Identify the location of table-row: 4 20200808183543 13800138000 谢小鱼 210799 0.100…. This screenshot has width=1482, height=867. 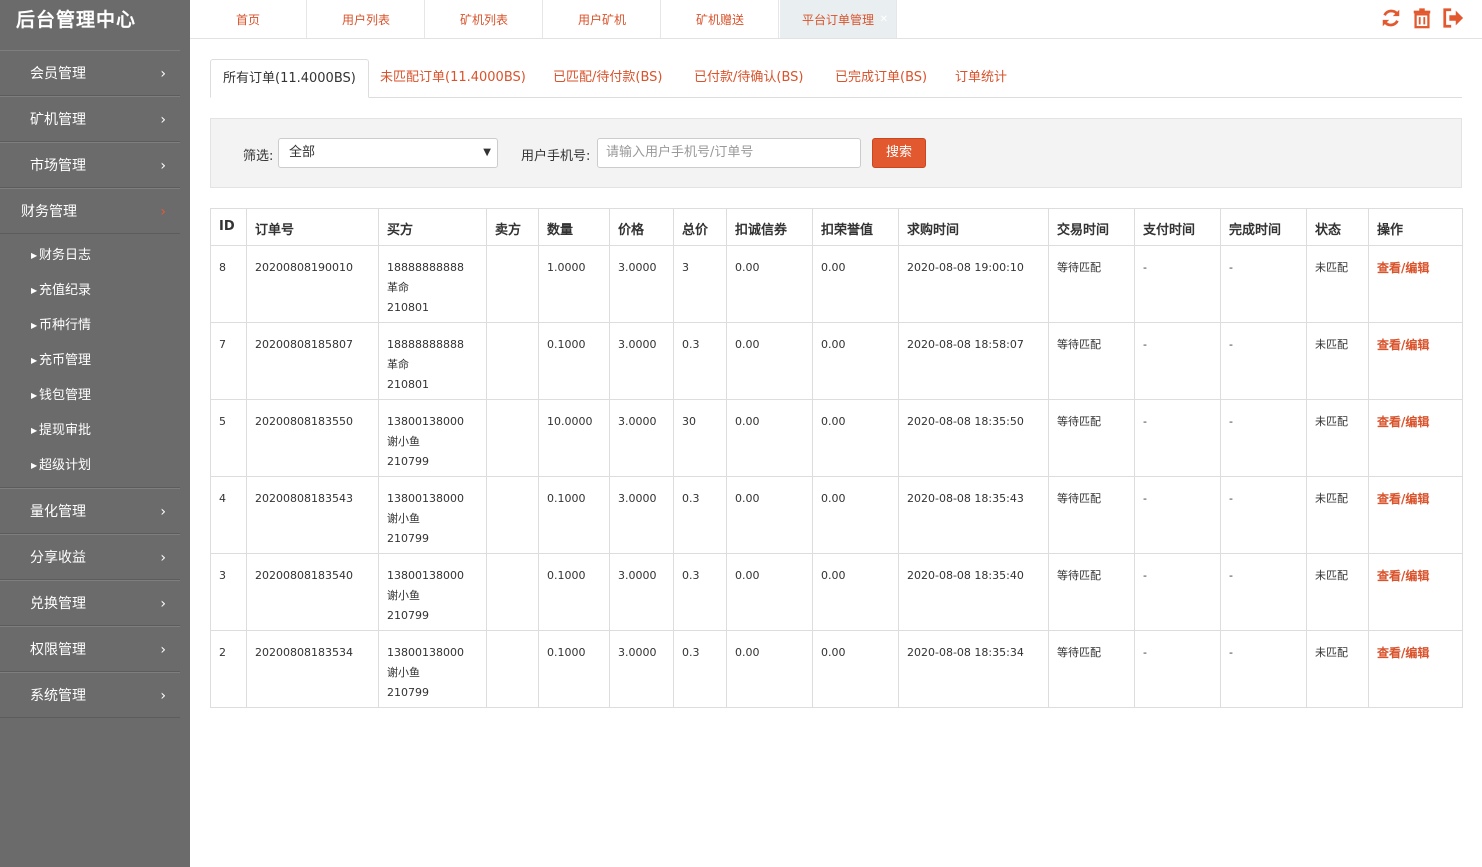
(836, 515).